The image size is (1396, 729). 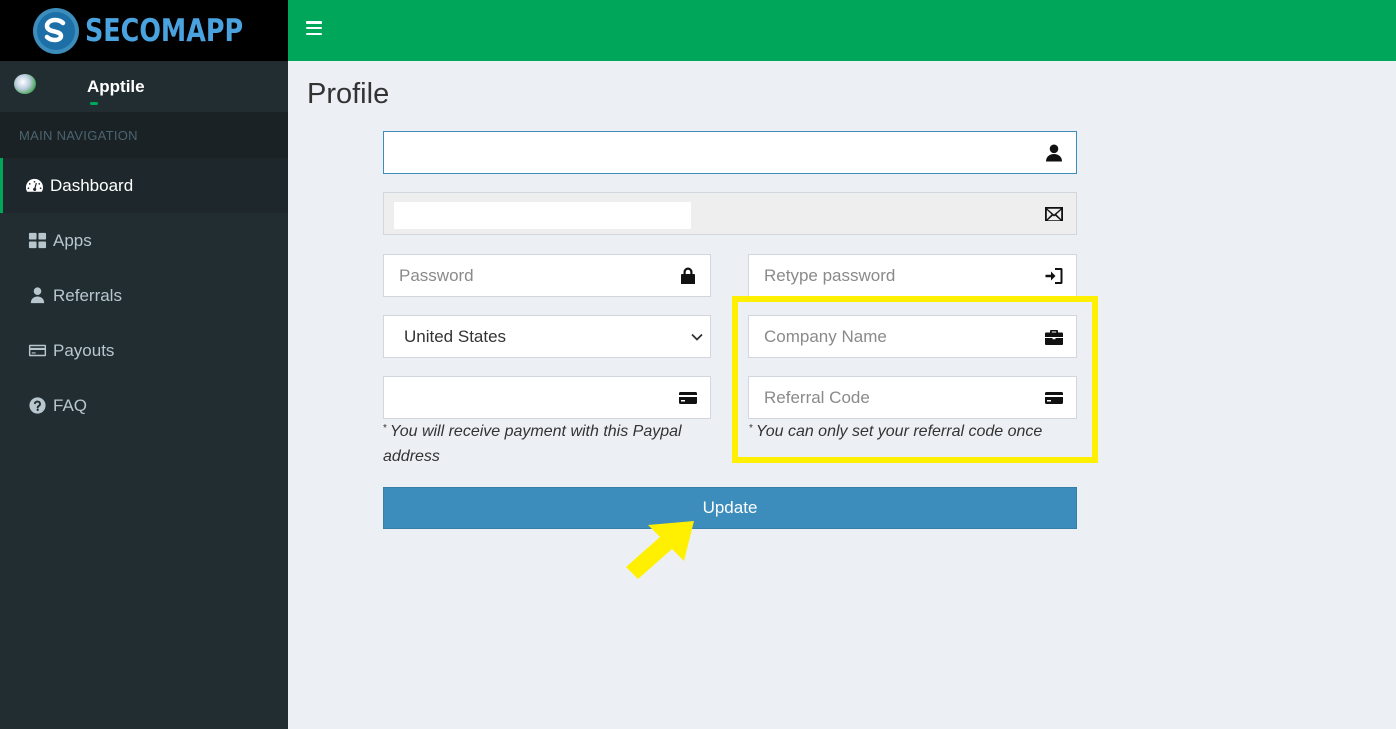 What do you see at coordinates (890, 275) in the screenshot?
I see `retype-password-input` at bounding box center [890, 275].